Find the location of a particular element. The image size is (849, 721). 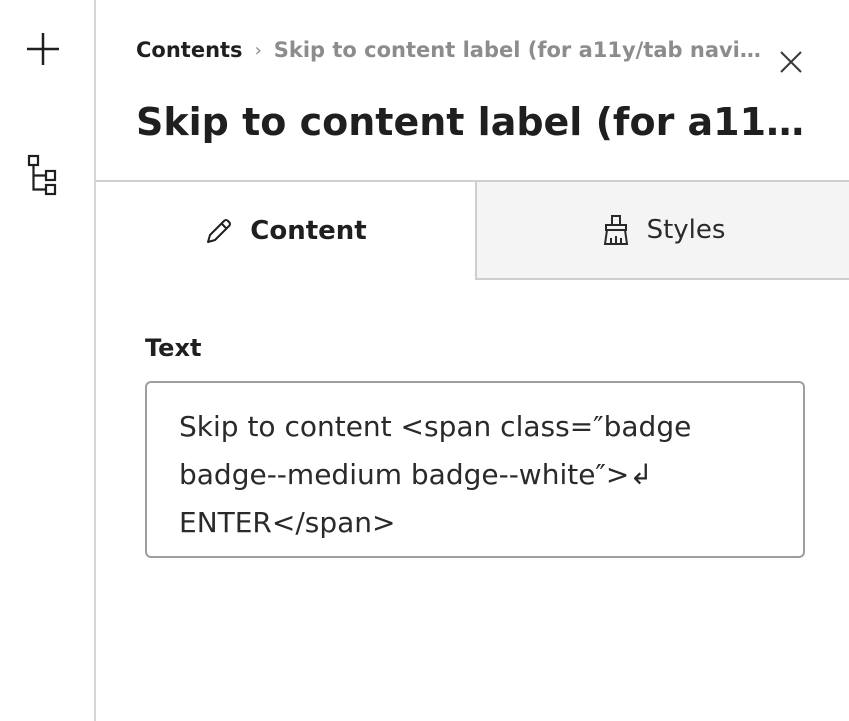

text-field-label: Text is located at coordinates (173, 348).